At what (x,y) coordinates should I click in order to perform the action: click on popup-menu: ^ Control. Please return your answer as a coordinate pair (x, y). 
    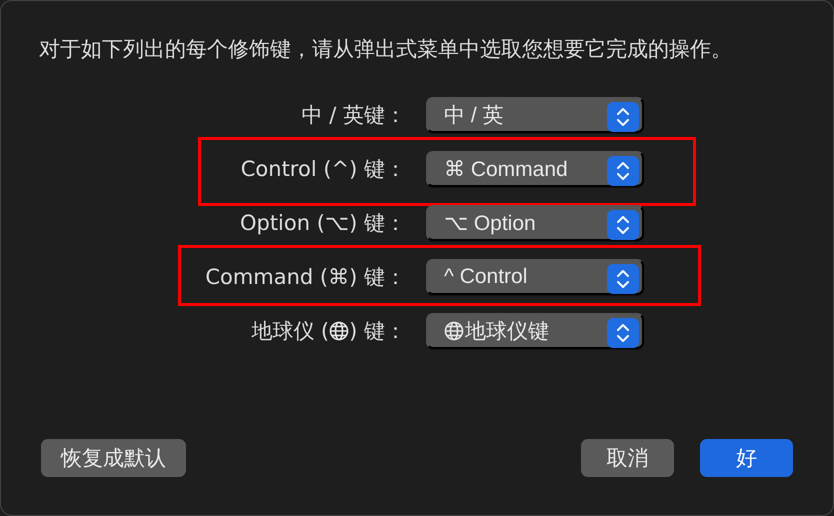
    Looking at the image, I should click on (535, 277).